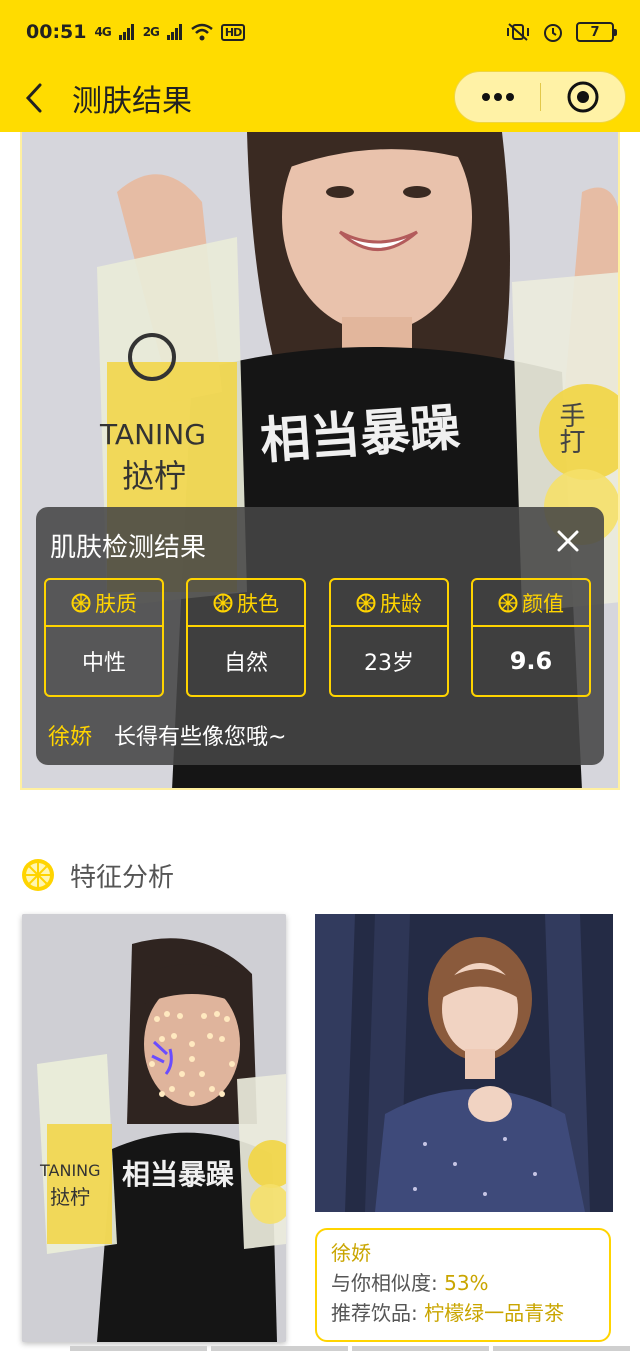  I want to click on metric-skin-type: 肤质 中性, so click(104, 637).